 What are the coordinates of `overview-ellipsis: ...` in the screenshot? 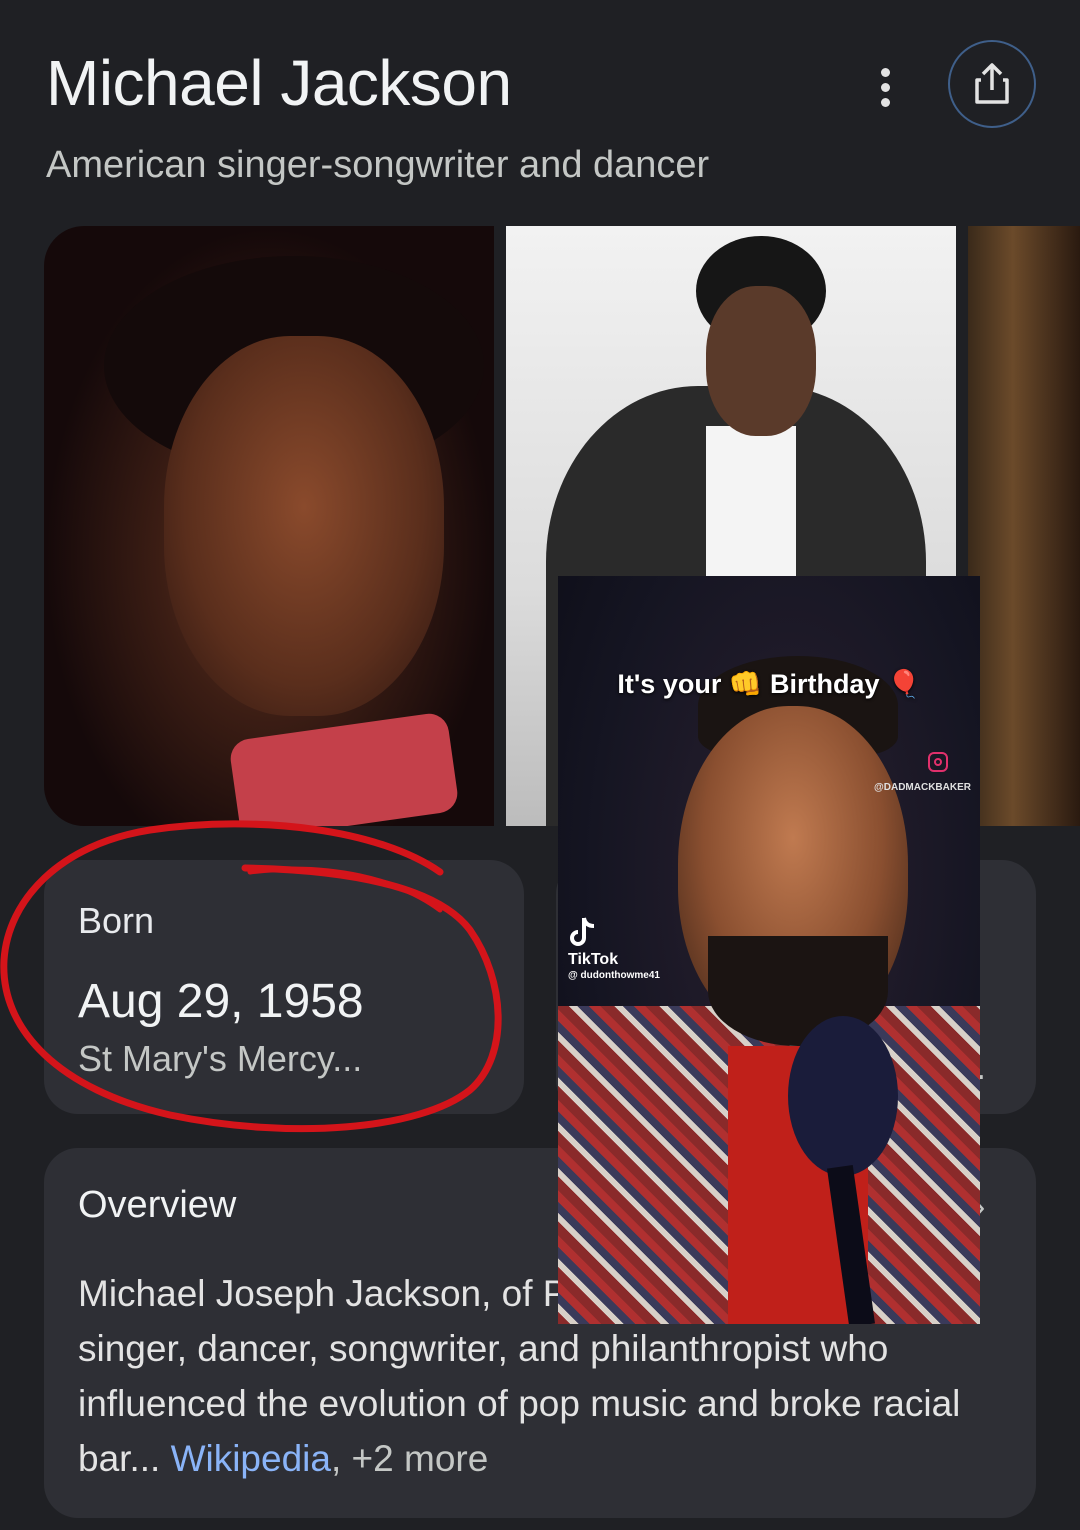 It's located at (145, 1458).